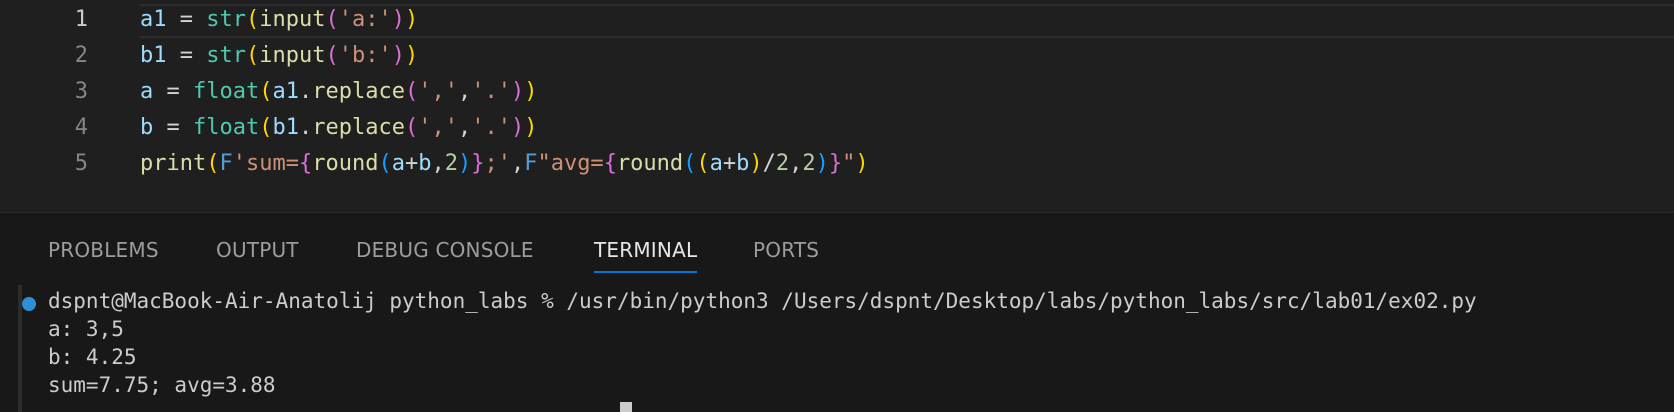  Describe the element at coordinates (365, 19) in the screenshot. I see `code-token: 'a:'` at that location.